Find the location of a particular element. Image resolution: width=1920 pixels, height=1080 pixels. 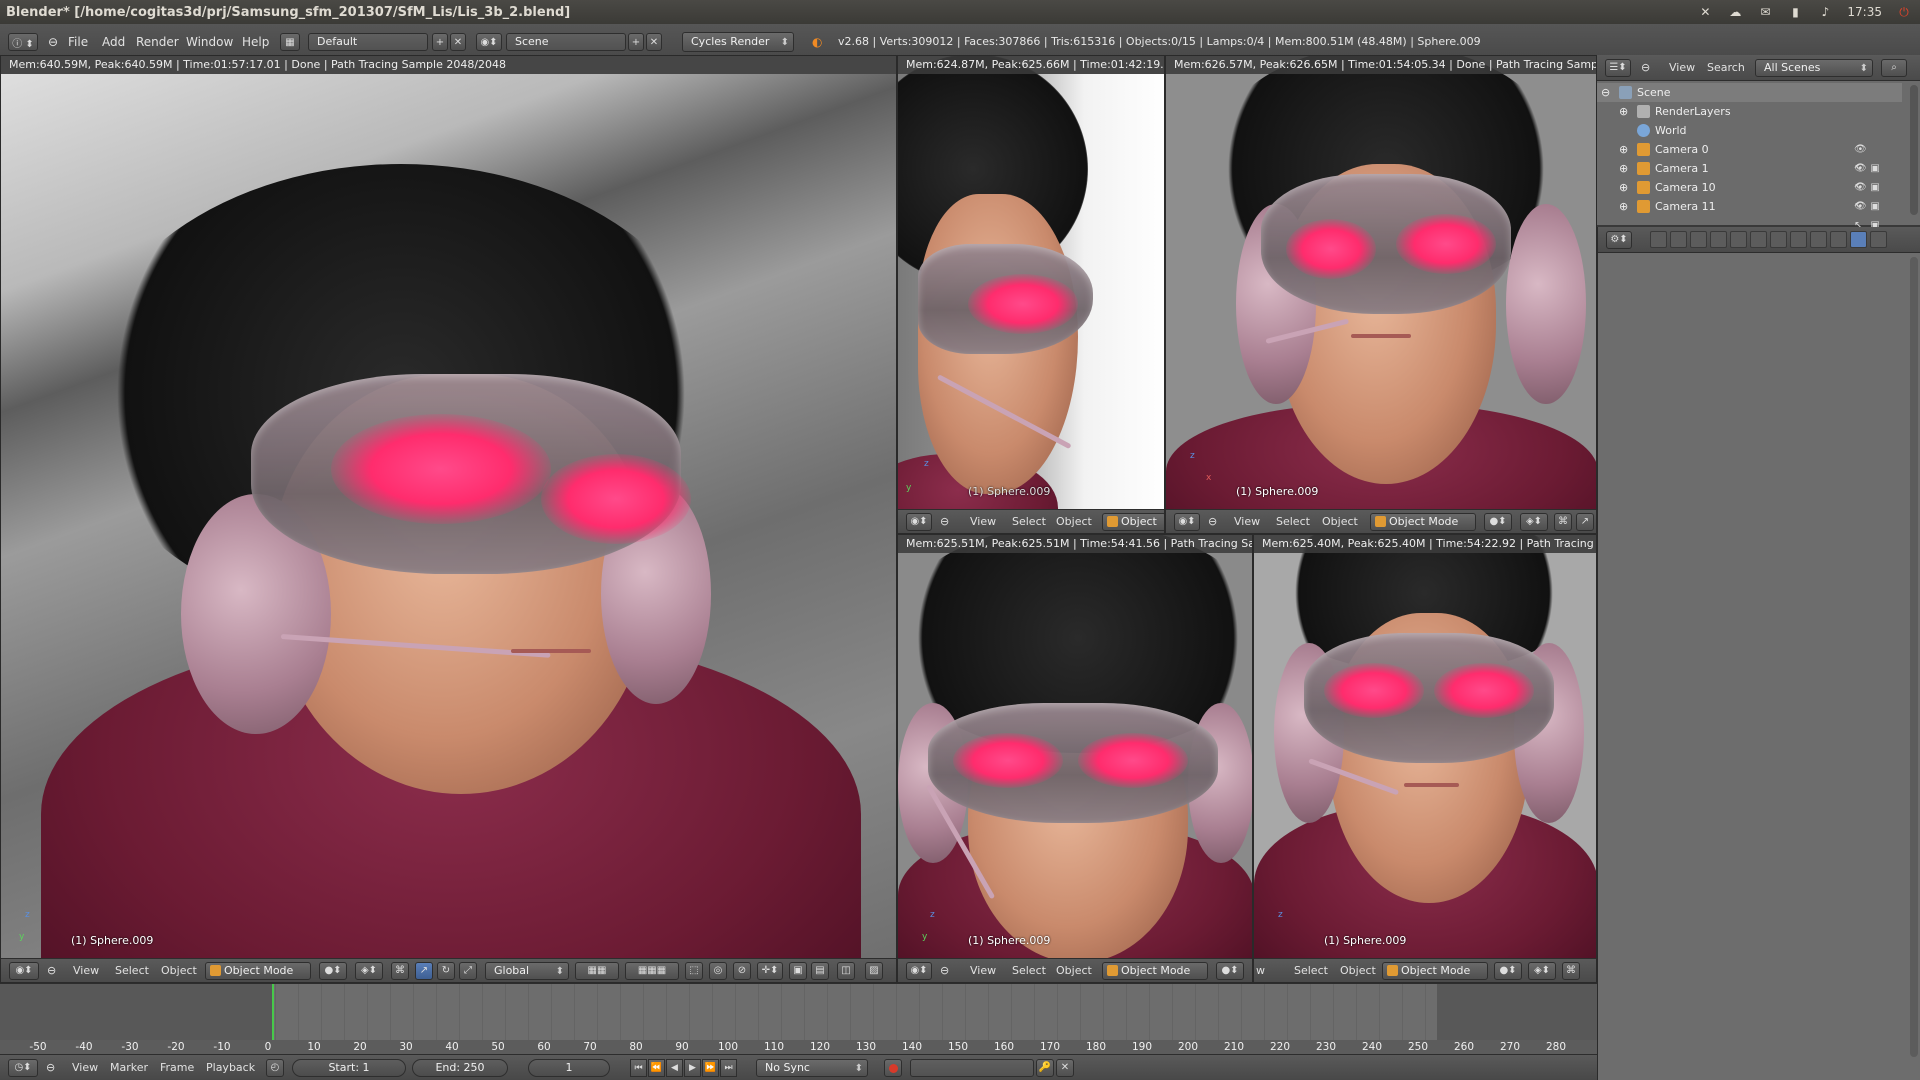

jump-start-icon: ⏮ is located at coordinates (638, 1068).